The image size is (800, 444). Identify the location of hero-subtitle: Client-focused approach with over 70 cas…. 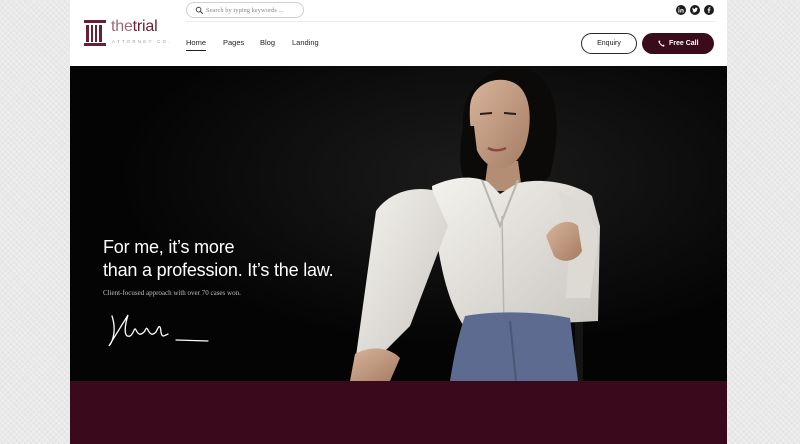
(172, 293).